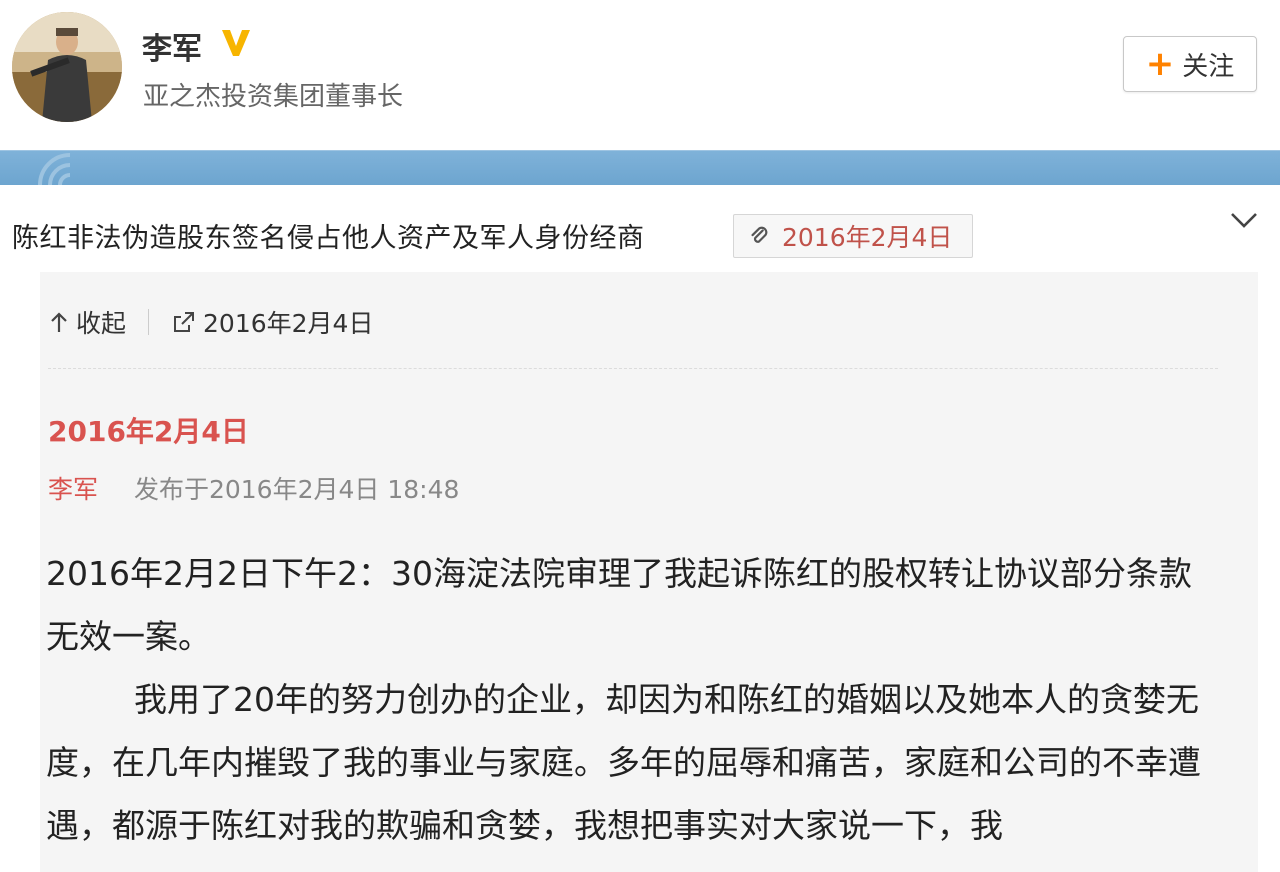  Describe the element at coordinates (633, 368) in the screenshot. I see `divider` at that location.